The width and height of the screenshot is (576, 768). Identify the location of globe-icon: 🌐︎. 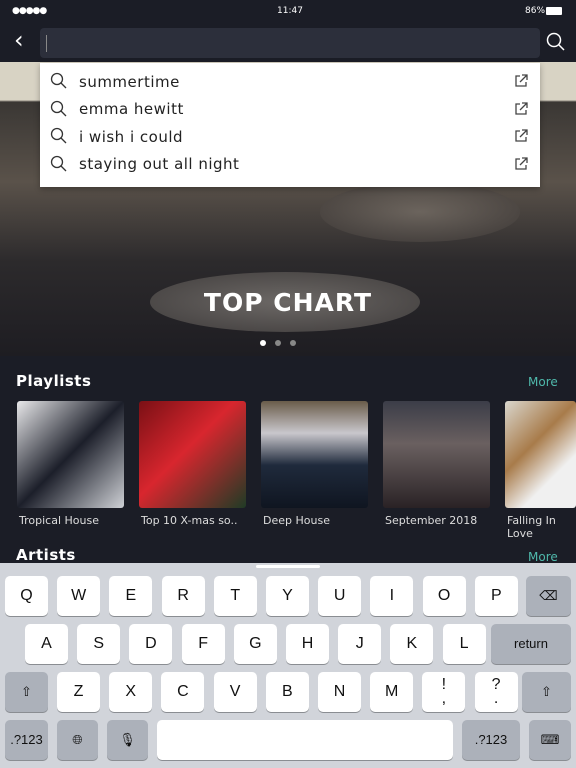
(77, 739).